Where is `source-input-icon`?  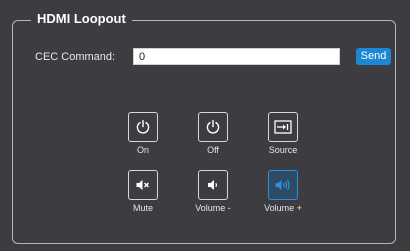
source-input-icon is located at coordinates (283, 127).